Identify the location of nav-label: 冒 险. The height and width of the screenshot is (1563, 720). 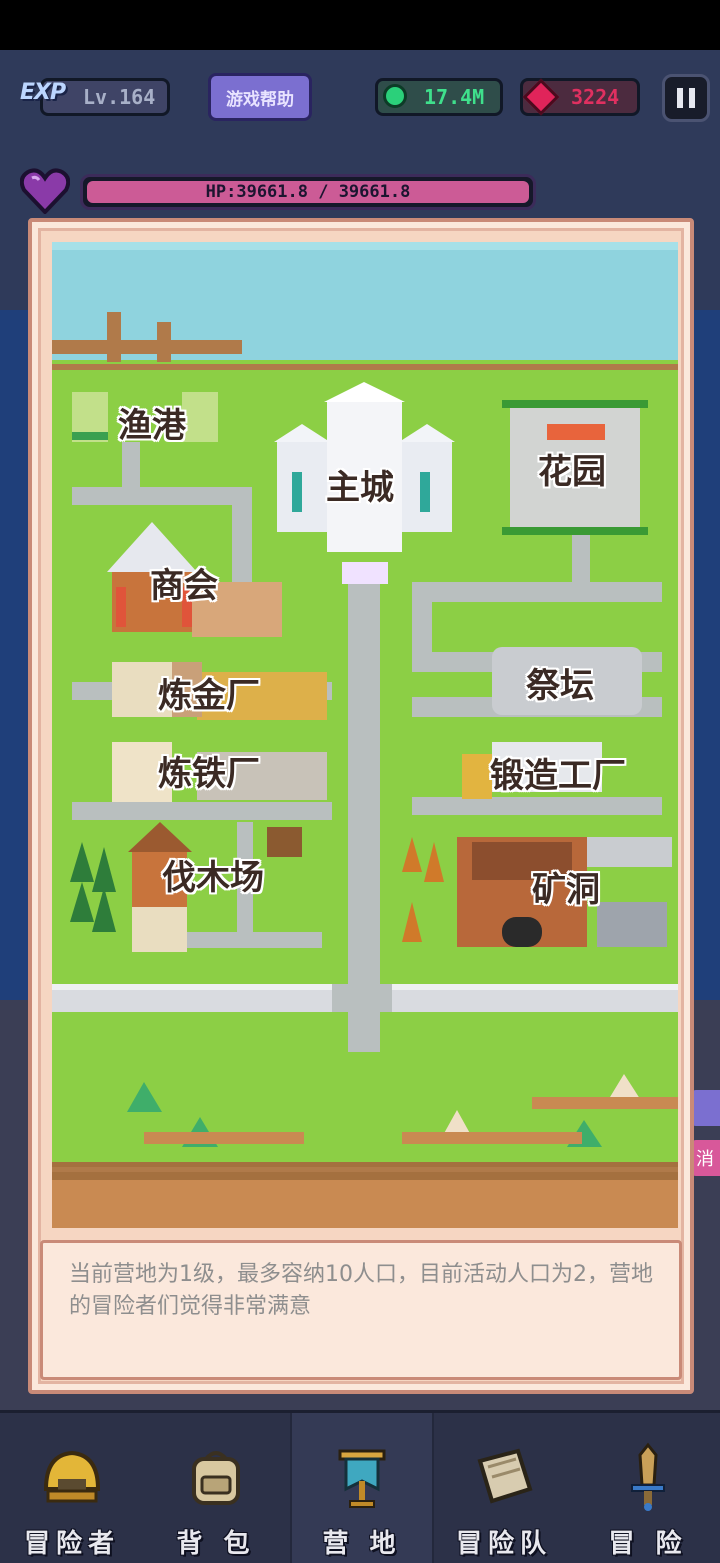
(648, 1544).